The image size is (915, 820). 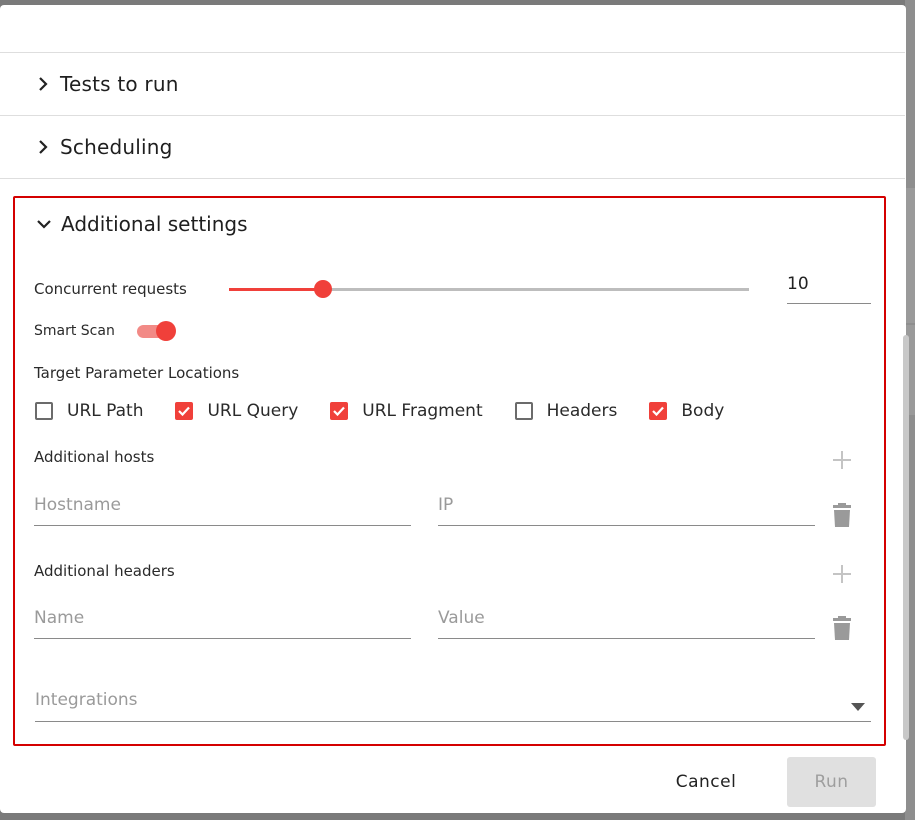 I want to click on concurrent-requests-value: 10, so click(x=798, y=284).